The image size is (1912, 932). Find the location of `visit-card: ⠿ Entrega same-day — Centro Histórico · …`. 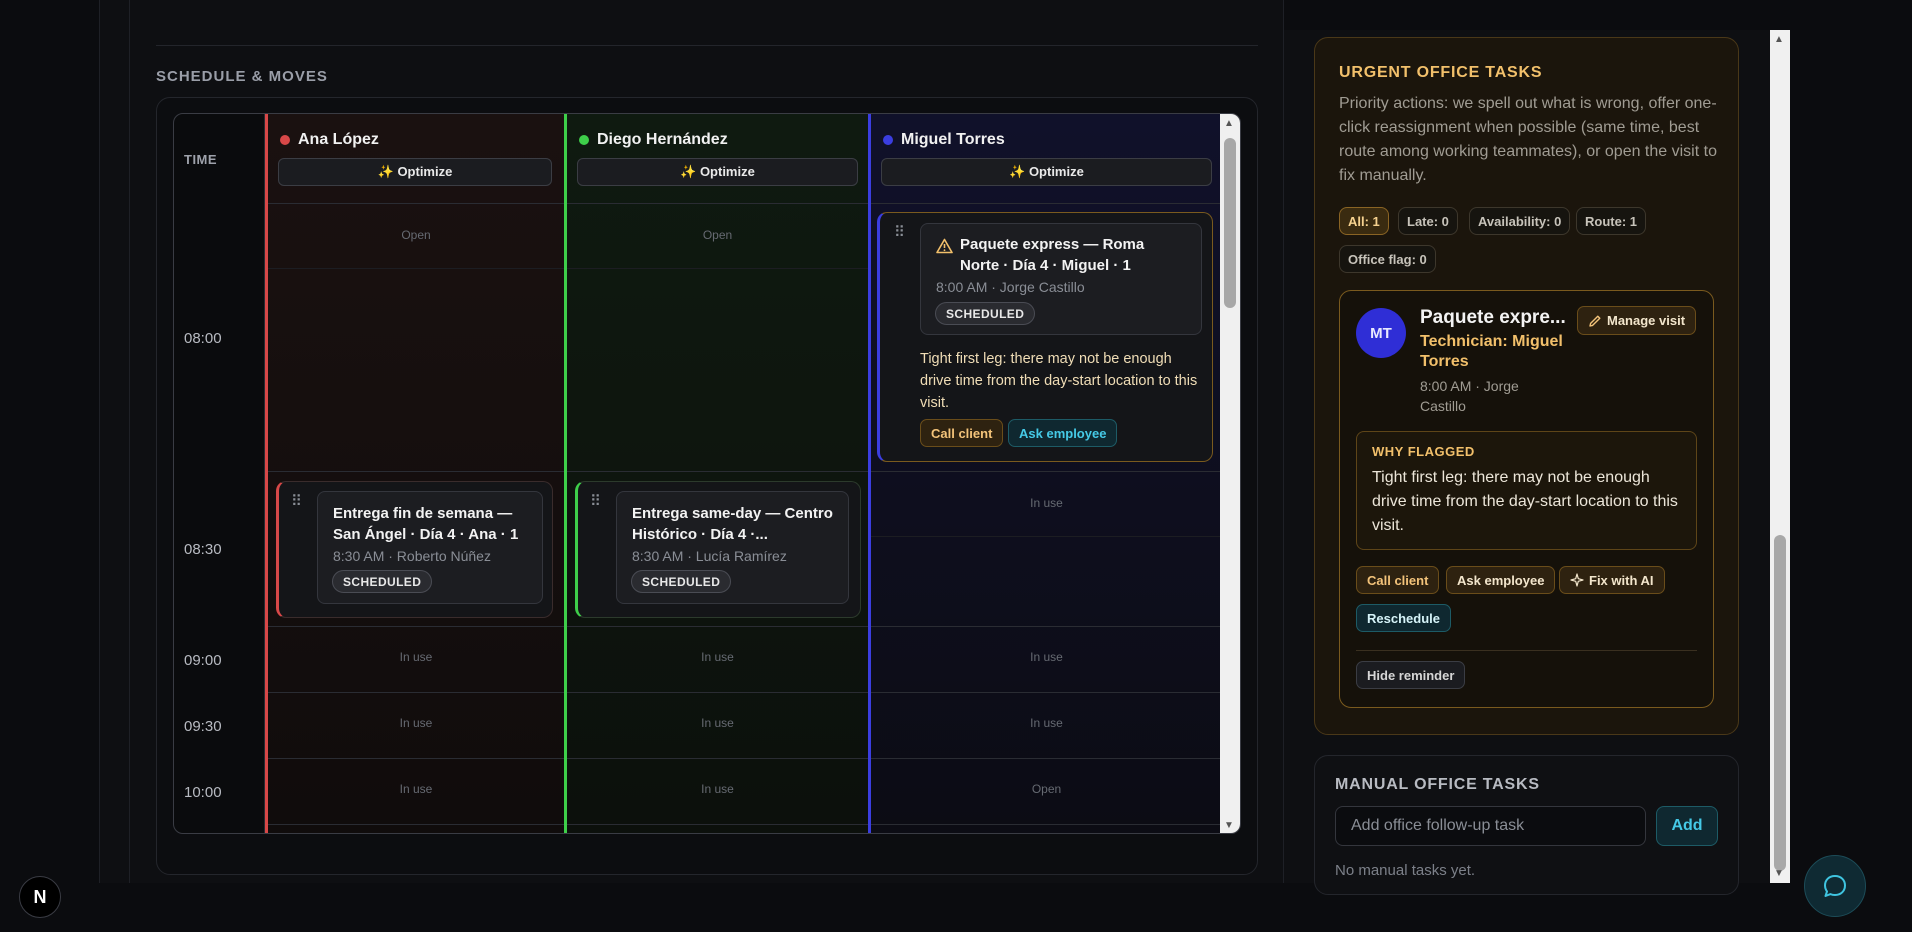

visit-card: ⠿ Entrega same-day — Centro Histórico · … is located at coordinates (718, 549).